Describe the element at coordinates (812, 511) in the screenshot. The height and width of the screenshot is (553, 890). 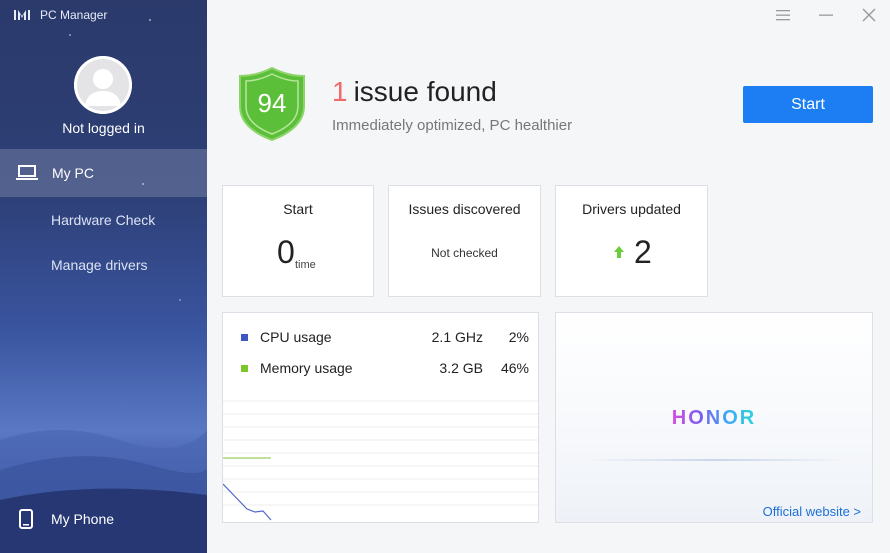
I see `official-website-link: Official website >` at that location.